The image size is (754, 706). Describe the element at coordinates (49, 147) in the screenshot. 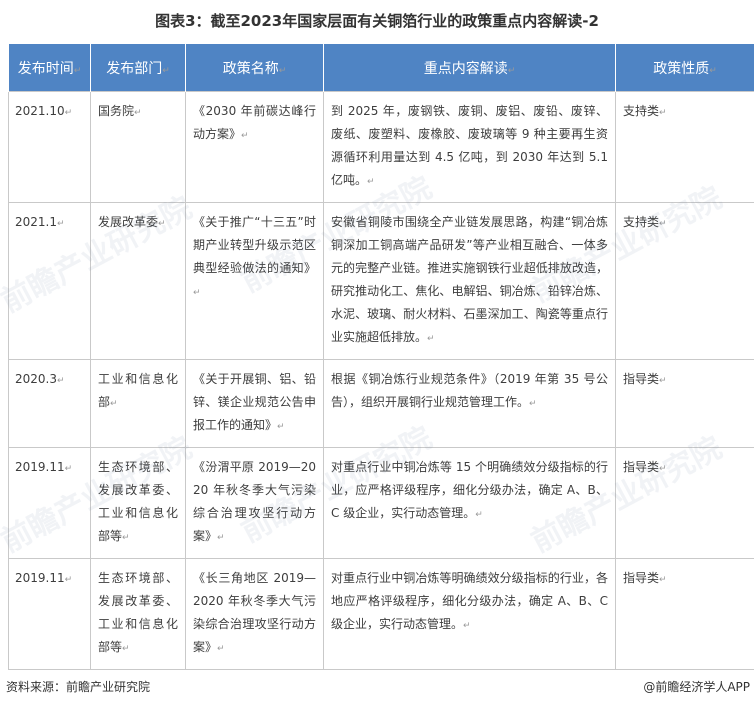

I see `cell-date: 2021.10↵` at that location.